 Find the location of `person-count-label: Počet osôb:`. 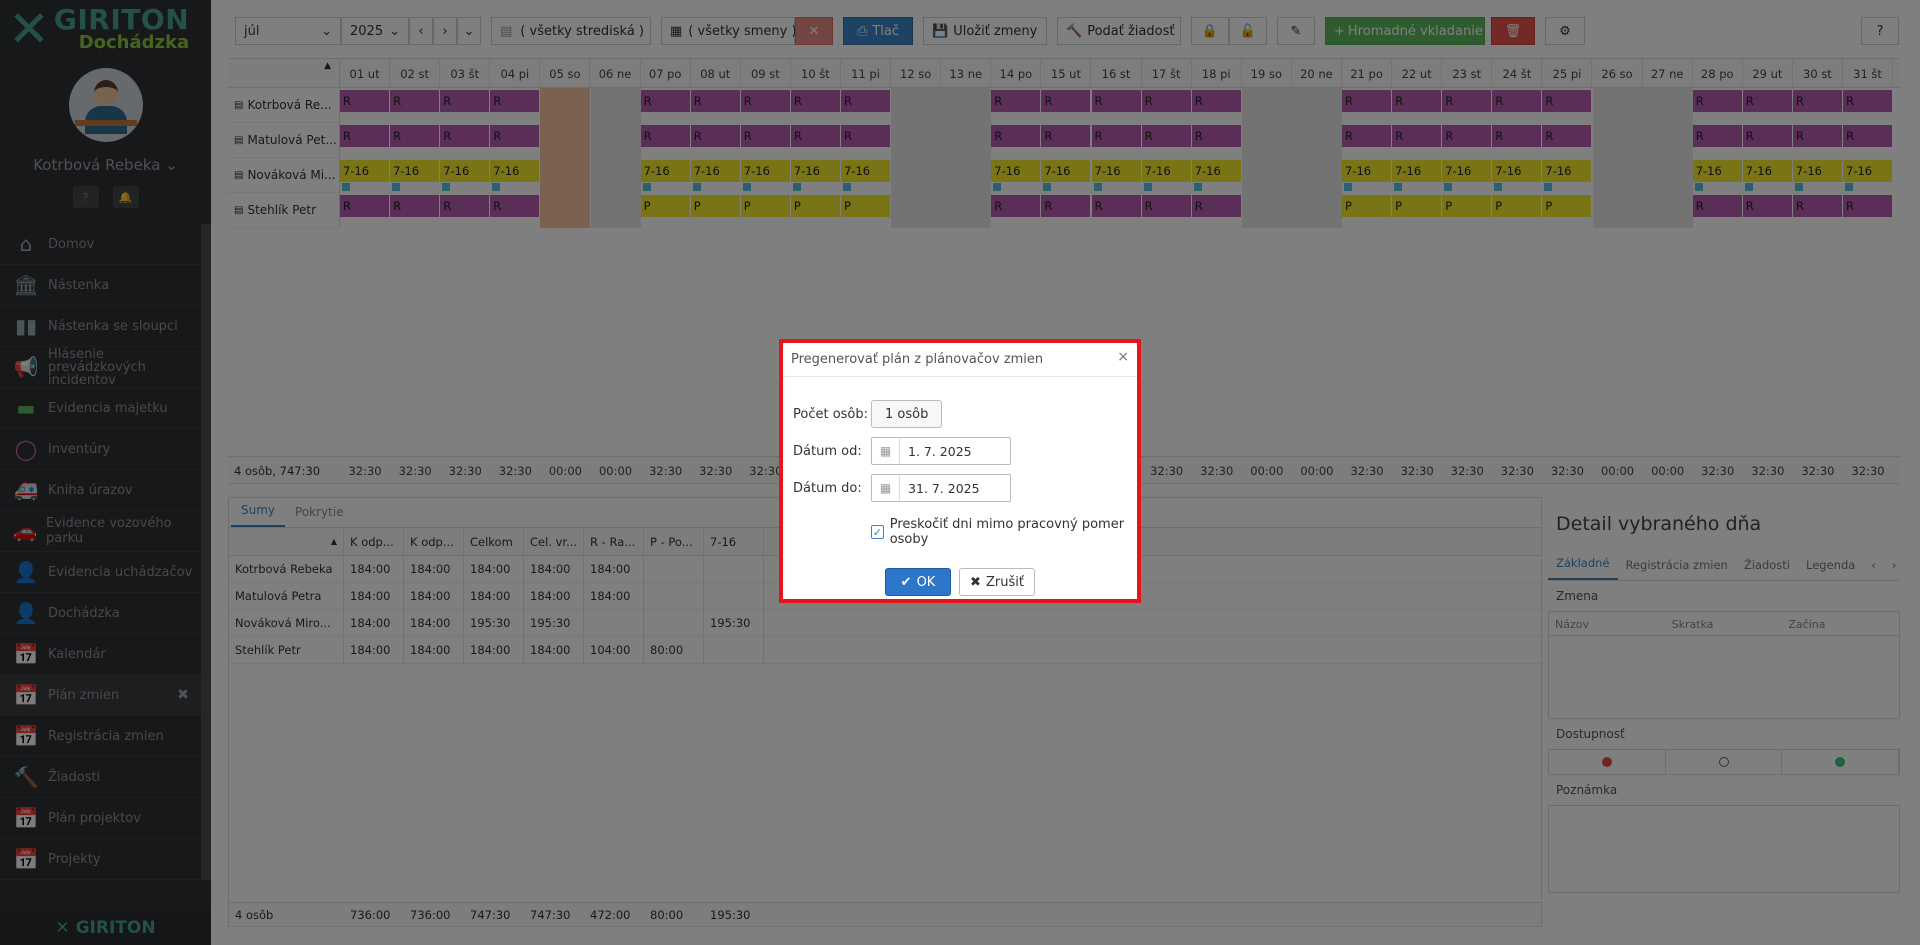

person-count-label: Počet osôb: is located at coordinates (831, 414).